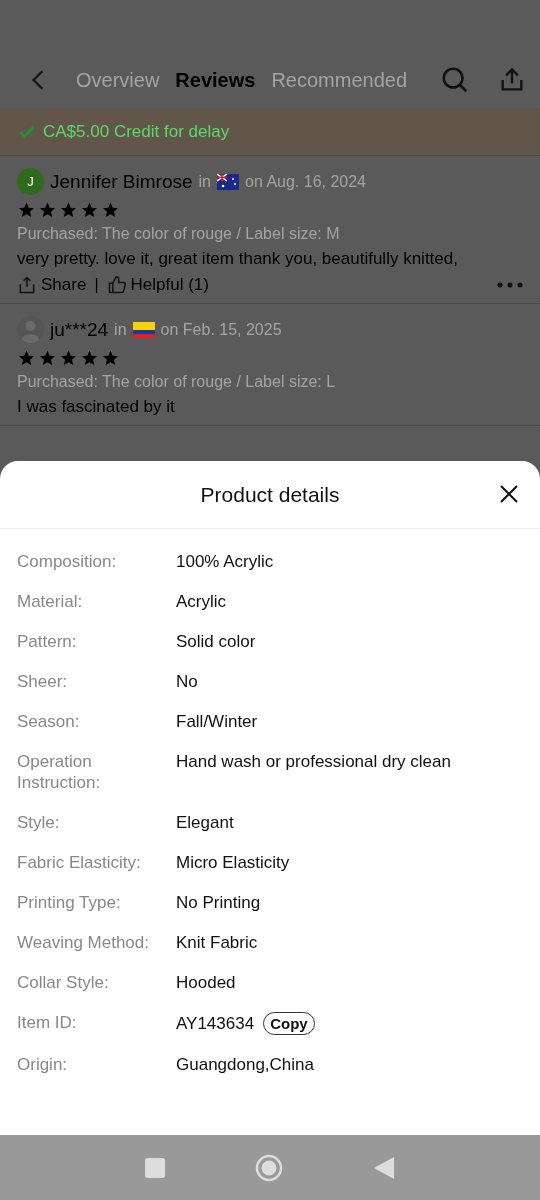 The image size is (540, 1200). Describe the element at coordinates (217, 721) in the screenshot. I see `detail-value: Fall/Winter` at that location.